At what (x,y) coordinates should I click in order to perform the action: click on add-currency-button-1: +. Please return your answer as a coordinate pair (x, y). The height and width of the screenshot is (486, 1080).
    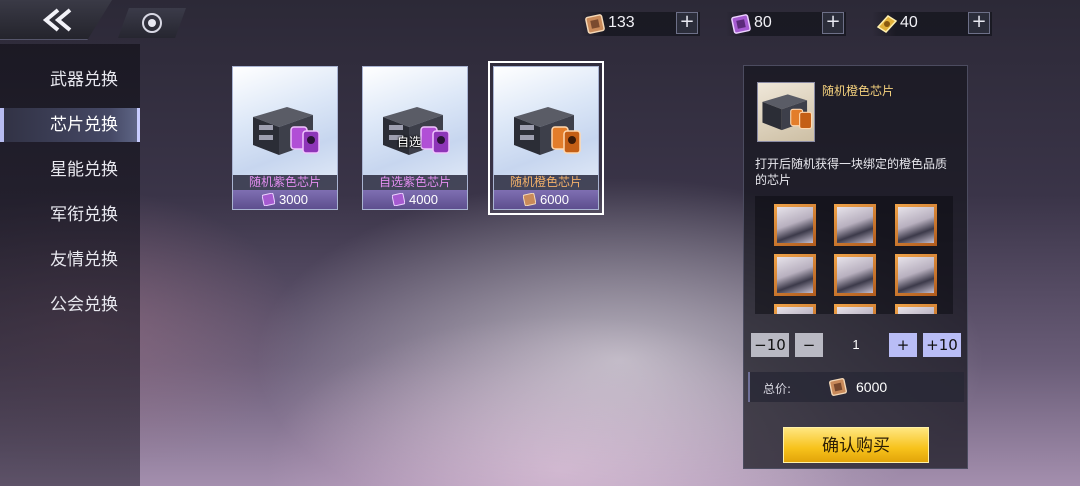
    Looking at the image, I should click on (687, 23).